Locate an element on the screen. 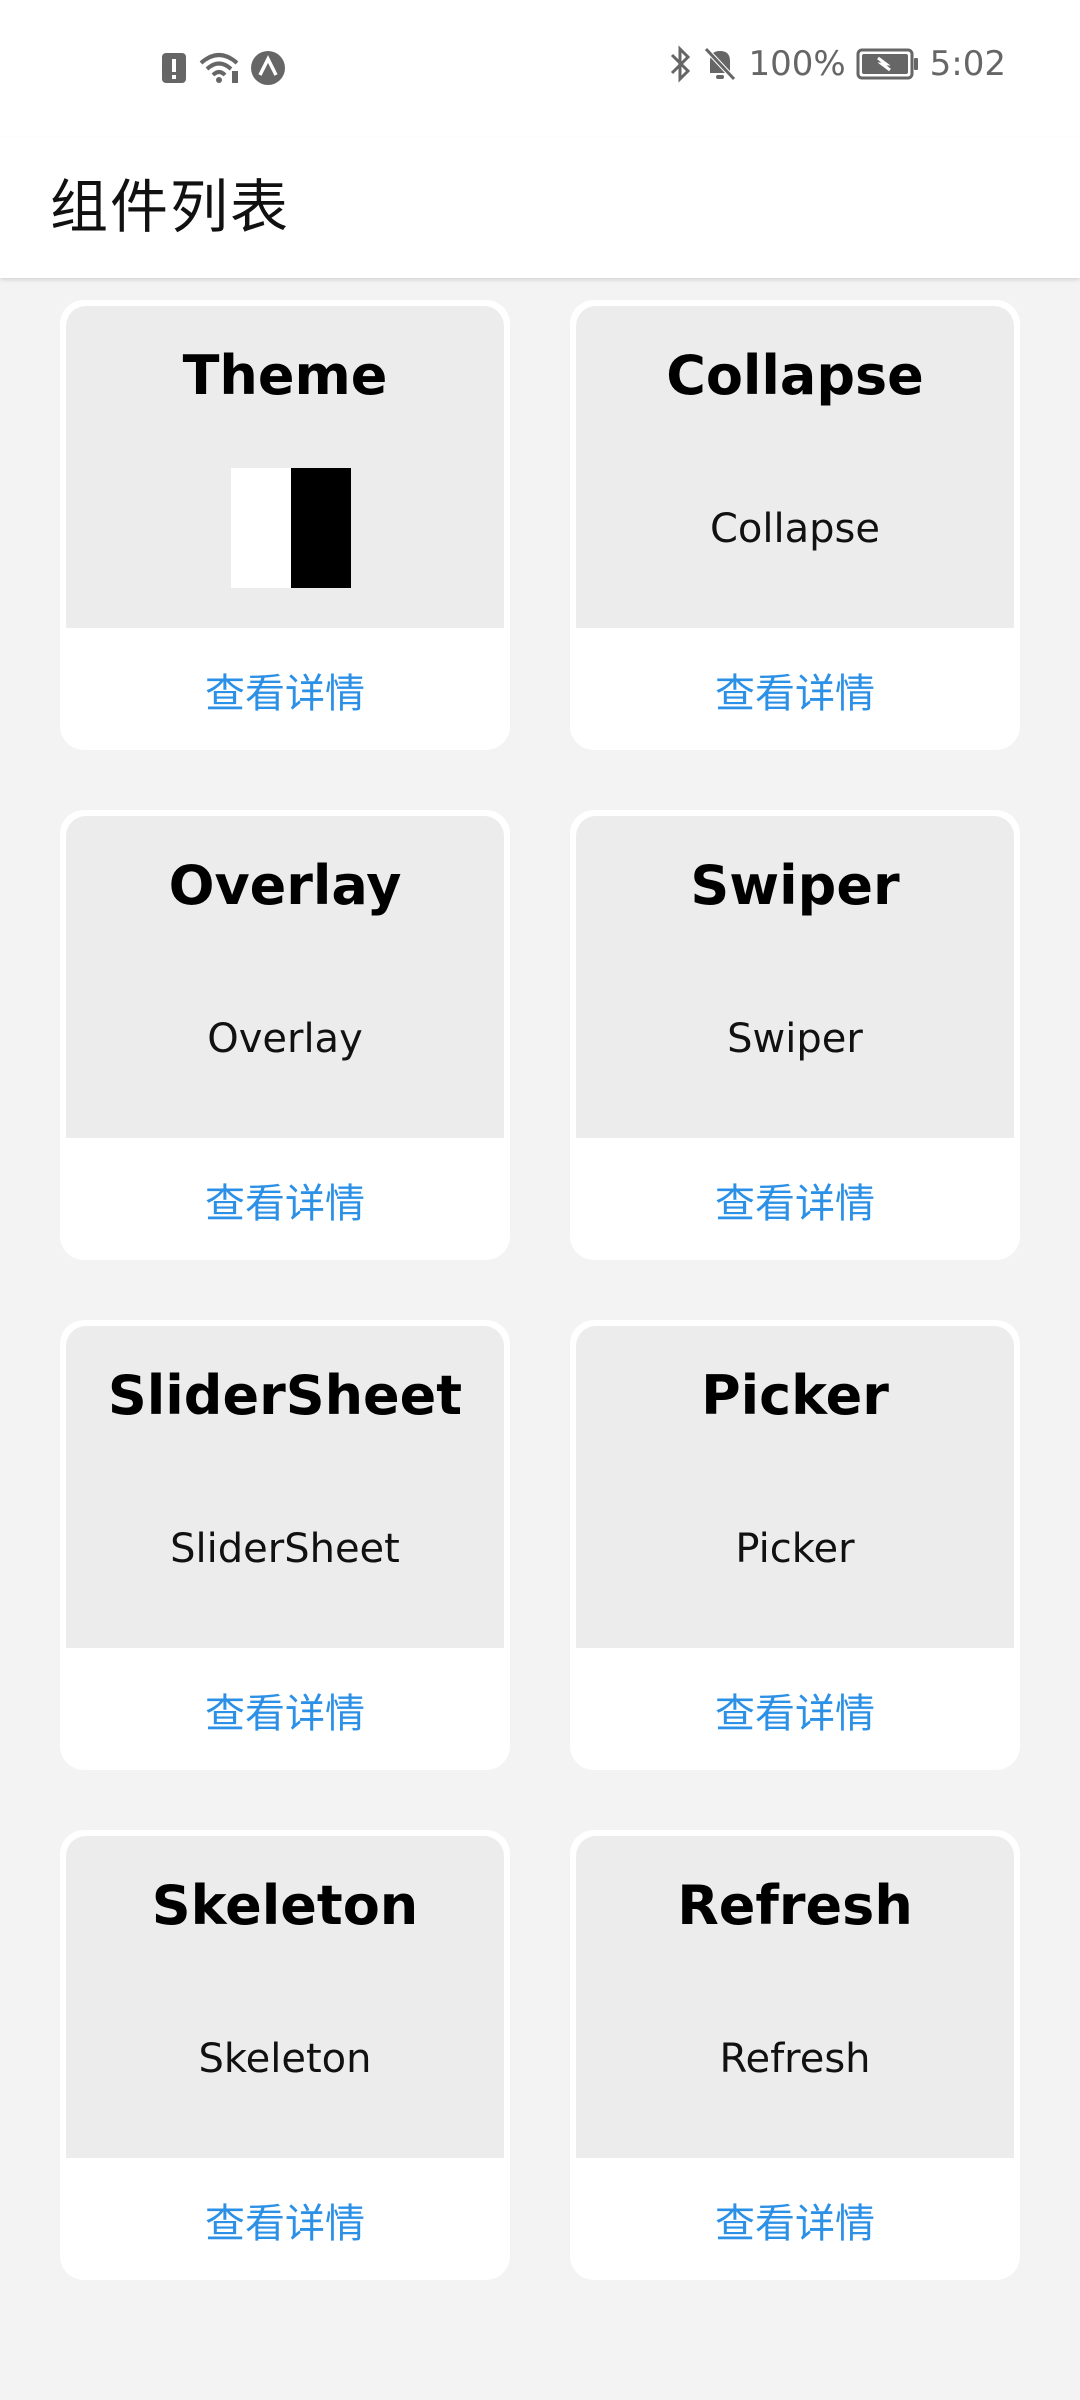 The width and height of the screenshot is (1080, 2400). card-overlay: Overlay Overlay 查看详情 is located at coordinates (285, 1035).